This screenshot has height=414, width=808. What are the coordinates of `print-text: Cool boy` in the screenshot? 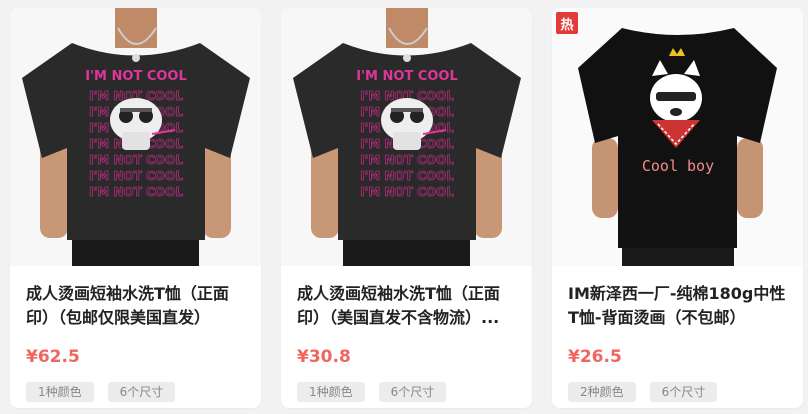 It's located at (678, 166).